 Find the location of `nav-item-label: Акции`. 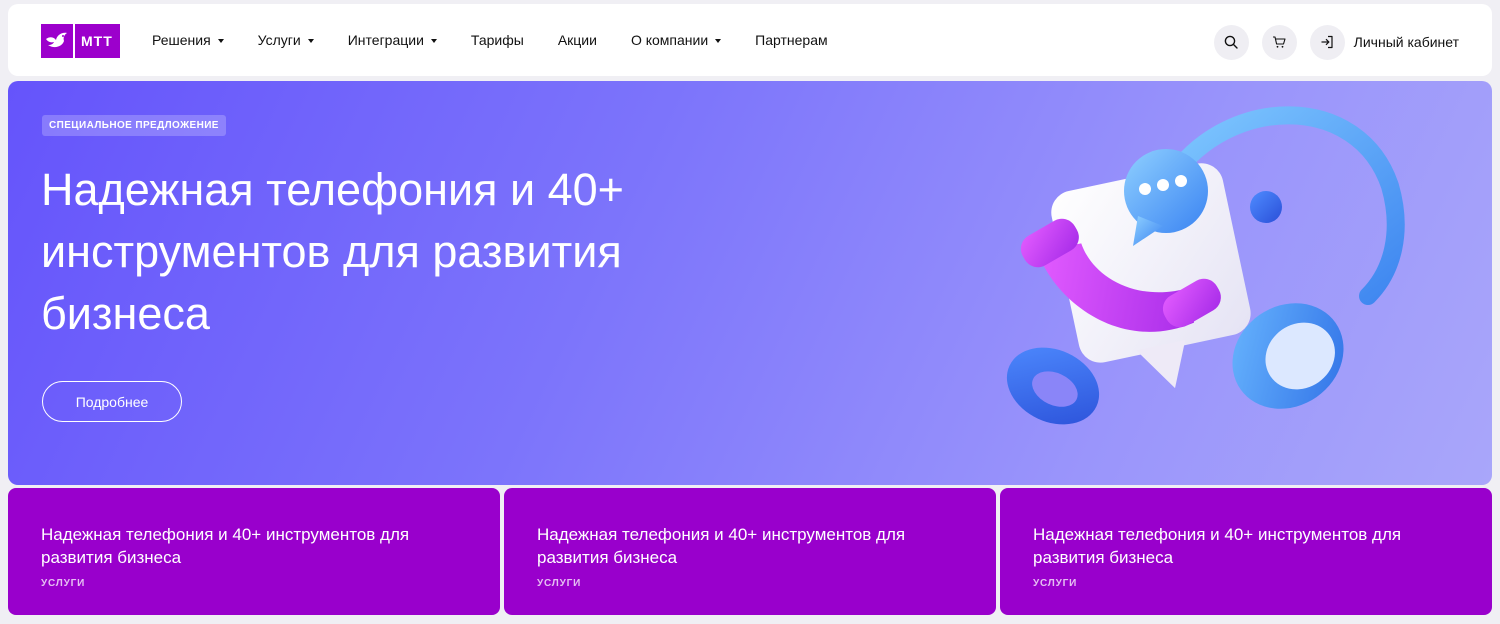

nav-item-label: Акции is located at coordinates (577, 40).